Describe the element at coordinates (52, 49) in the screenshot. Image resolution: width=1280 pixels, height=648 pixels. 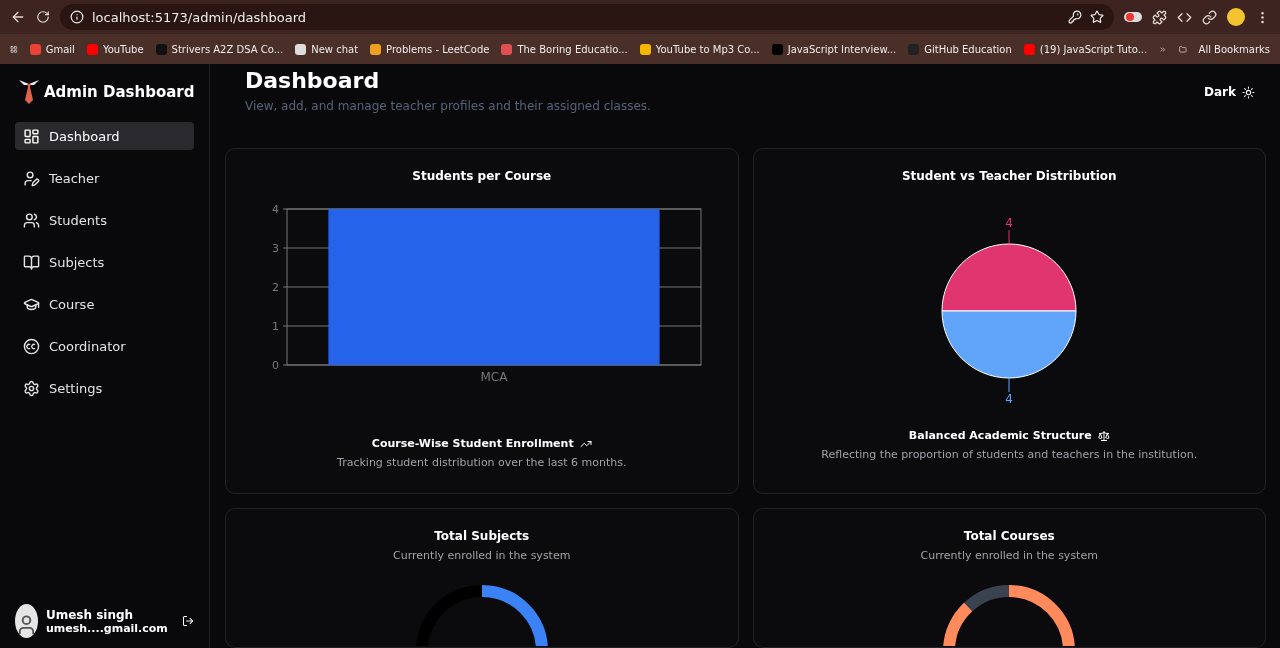
I see `bookmark-link: Gmail` at that location.